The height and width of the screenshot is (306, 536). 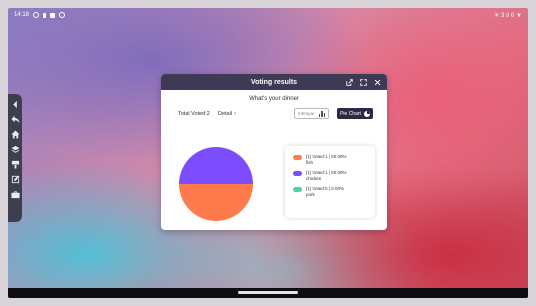 I want to click on pie-chart-button: Pie Chart, so click(x=355, y=113).